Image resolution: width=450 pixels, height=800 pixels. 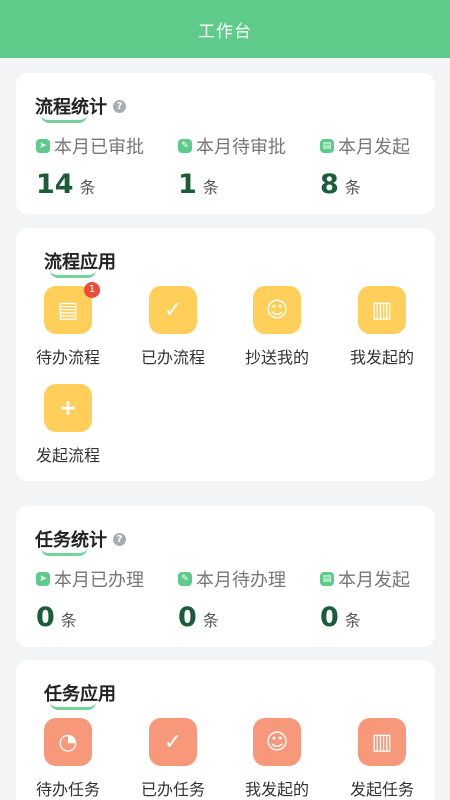 I want to click on page-title: 工作台, so click(x=225, y=31).